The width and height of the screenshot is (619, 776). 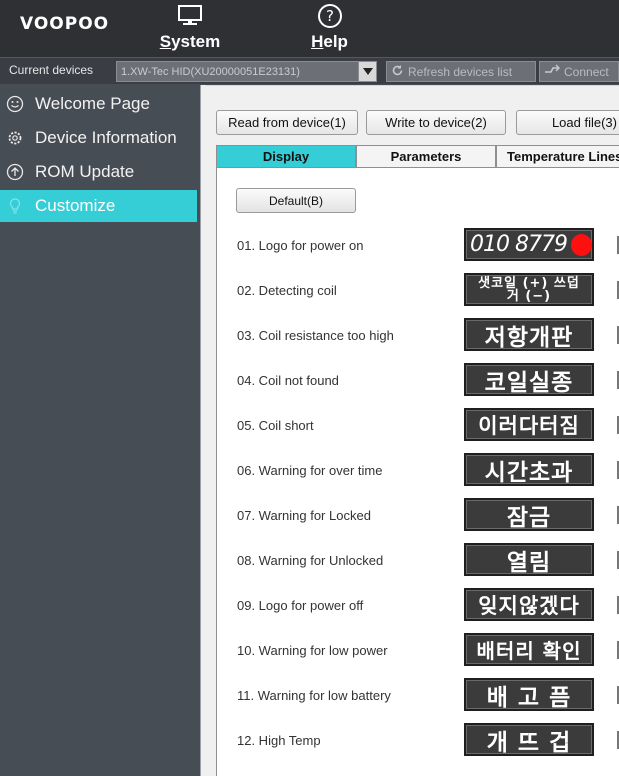 What do you see at coordinates (210, 72) in the screenshot?
I see `device-select-value: 1.XW-Tec HID(XU20000051E23131)` at bounding box center [210, 72].